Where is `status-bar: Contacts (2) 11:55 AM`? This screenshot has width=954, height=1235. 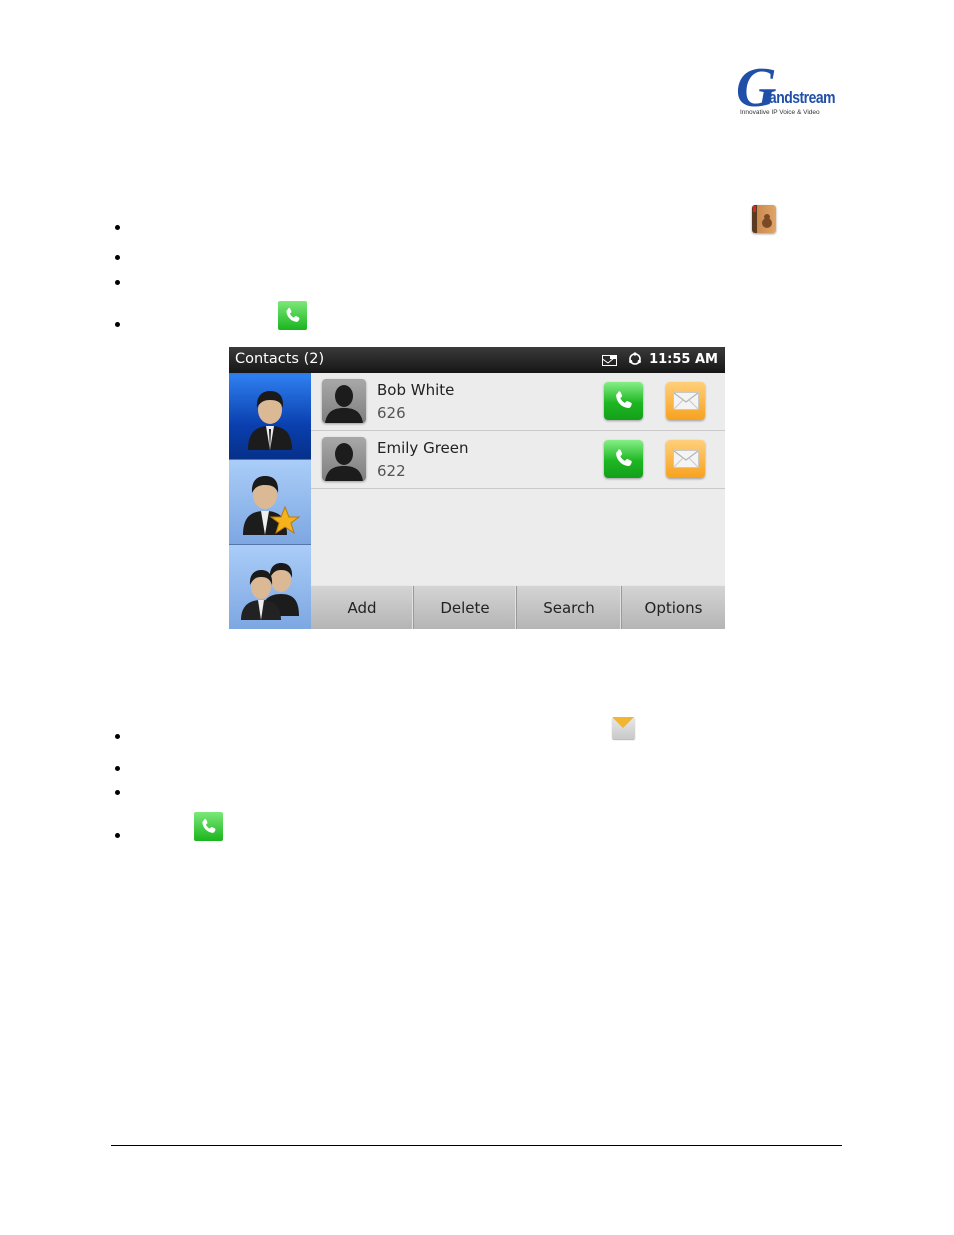 status-bar: Contacts (2) 11:55 AM is located at coordinates (477, 360).